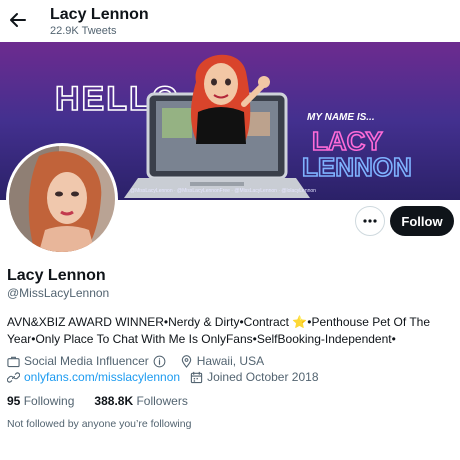 The image size is (460, 460). I want to click on avatar, so click(62, 199).